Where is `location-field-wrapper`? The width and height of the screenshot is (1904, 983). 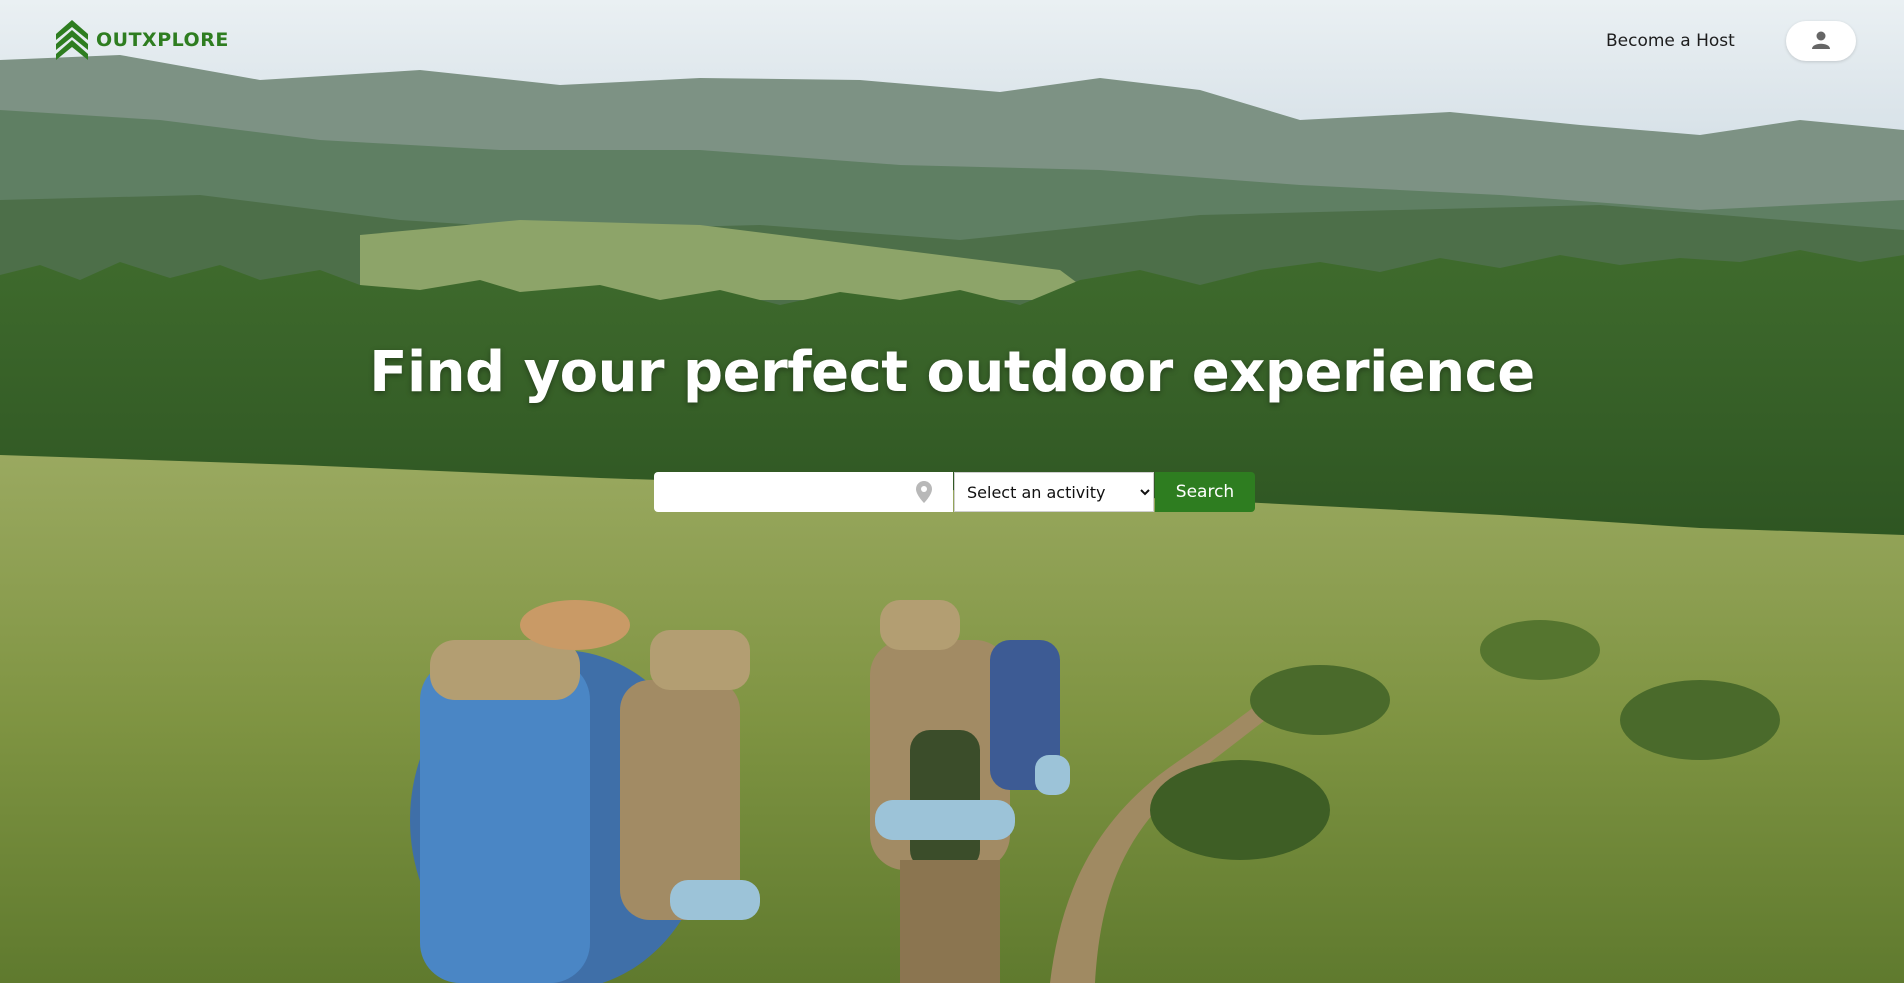
location-field-wrapper is located at coordinates (803, 492).